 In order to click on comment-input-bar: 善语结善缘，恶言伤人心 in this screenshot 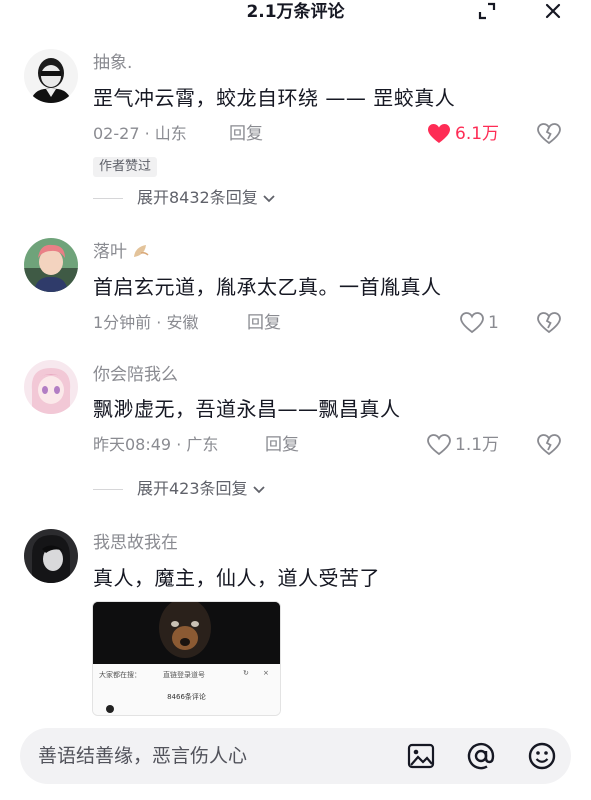, I will do `click(295, 756)`.